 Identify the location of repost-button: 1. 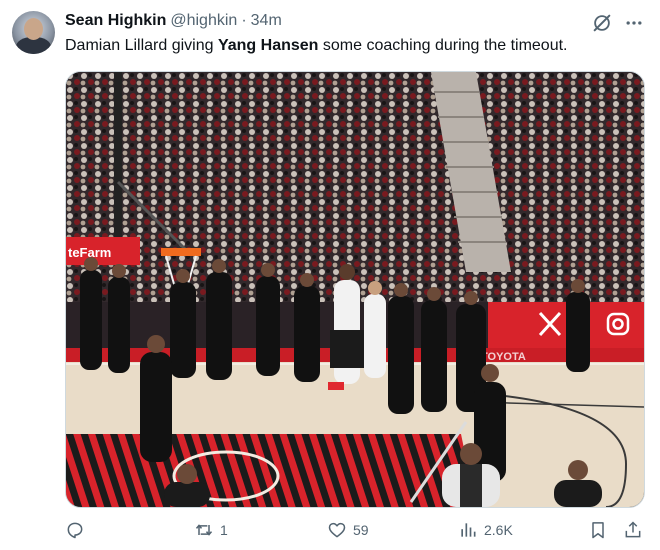
(211, 530).